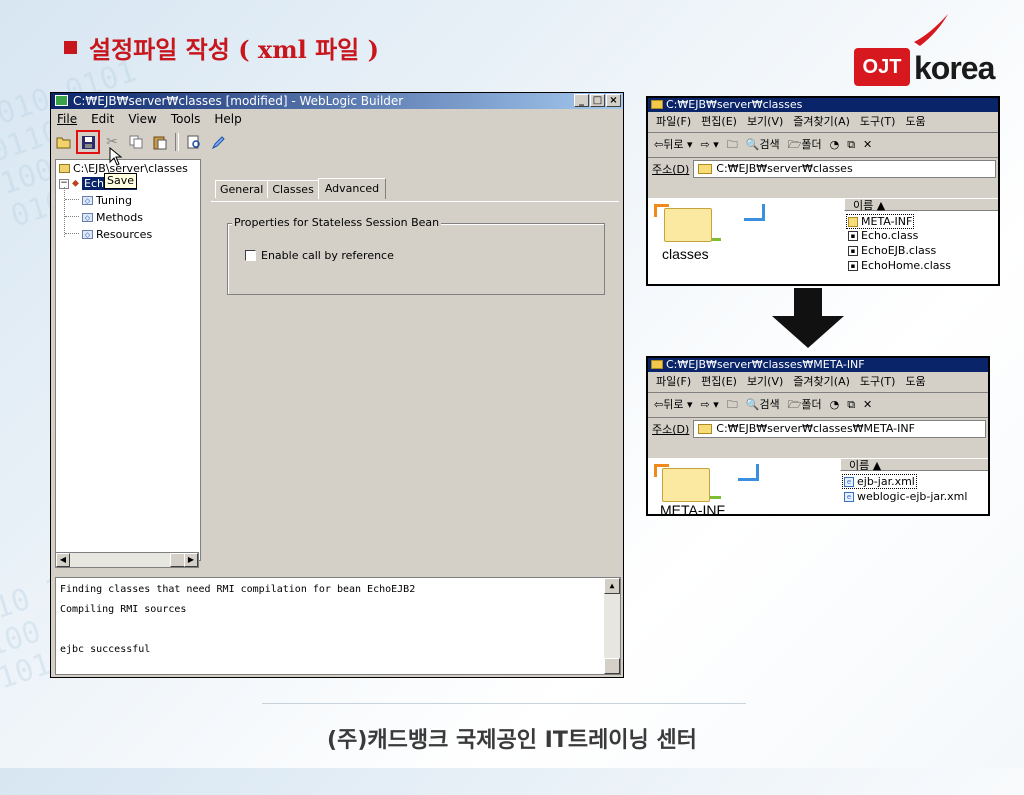 This screenshot has width=1024, height=795. What do you see at coordinates (823, 105) in the screenshot?
I see `explorer-titlebar: C:₩EJB₩server₩classes` at bounding box center [823, 105].